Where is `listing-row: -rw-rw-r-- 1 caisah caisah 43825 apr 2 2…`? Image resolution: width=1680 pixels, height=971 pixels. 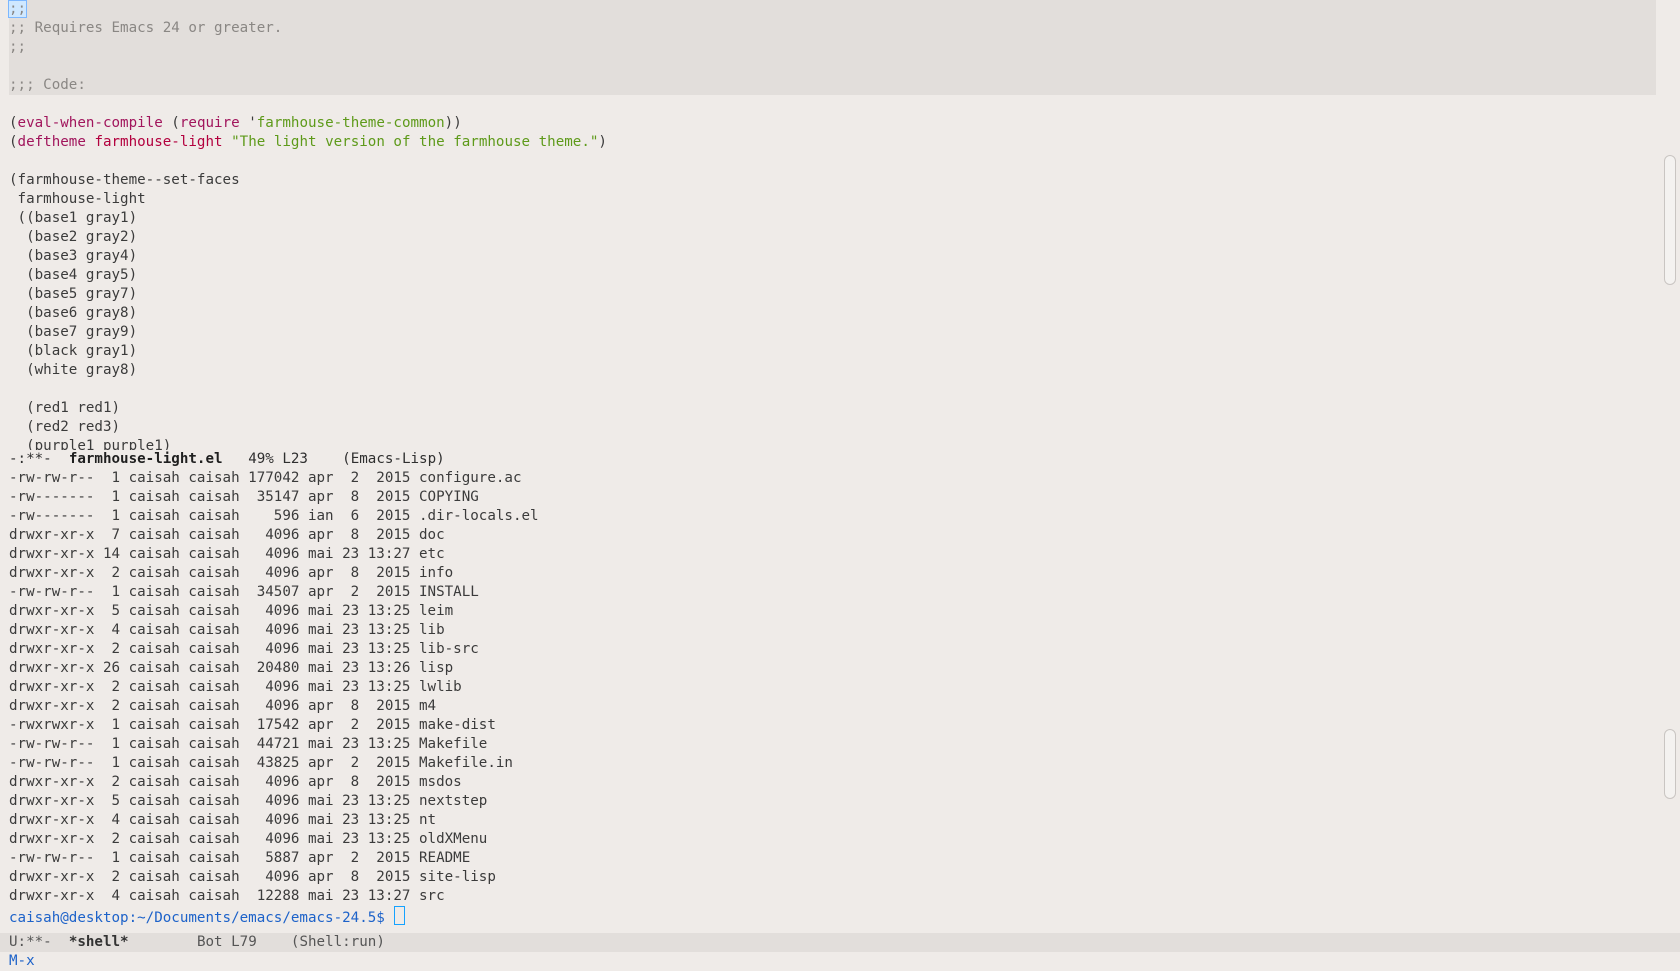
listing-row: -rw-rw-r-- 1 caisah caisah 43825 apr 2 2… is located at coordinates (261, 763).